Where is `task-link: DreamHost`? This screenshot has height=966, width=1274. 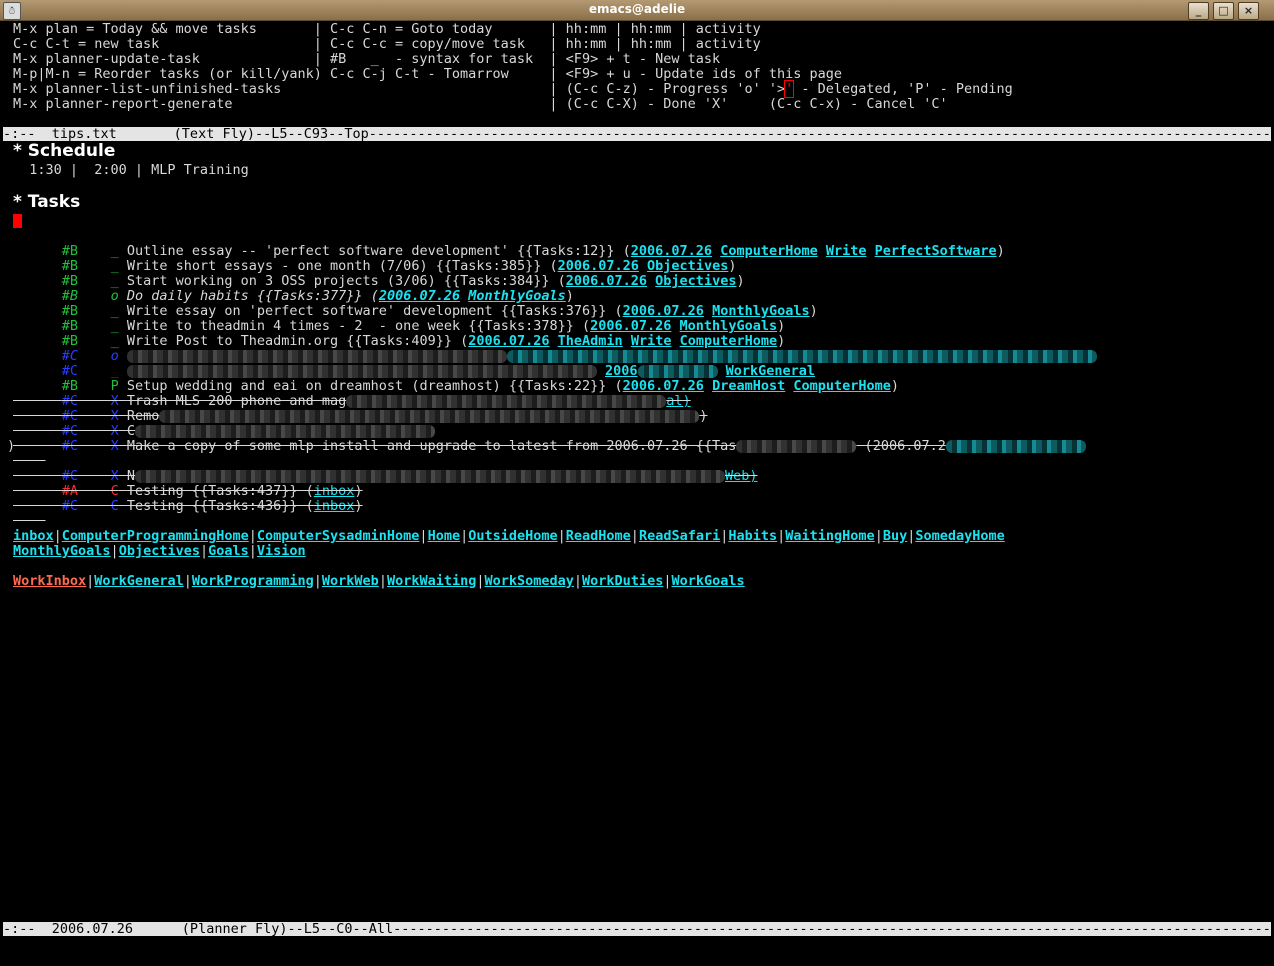
task-link: DreamHost is located at coordinates (748, 386).